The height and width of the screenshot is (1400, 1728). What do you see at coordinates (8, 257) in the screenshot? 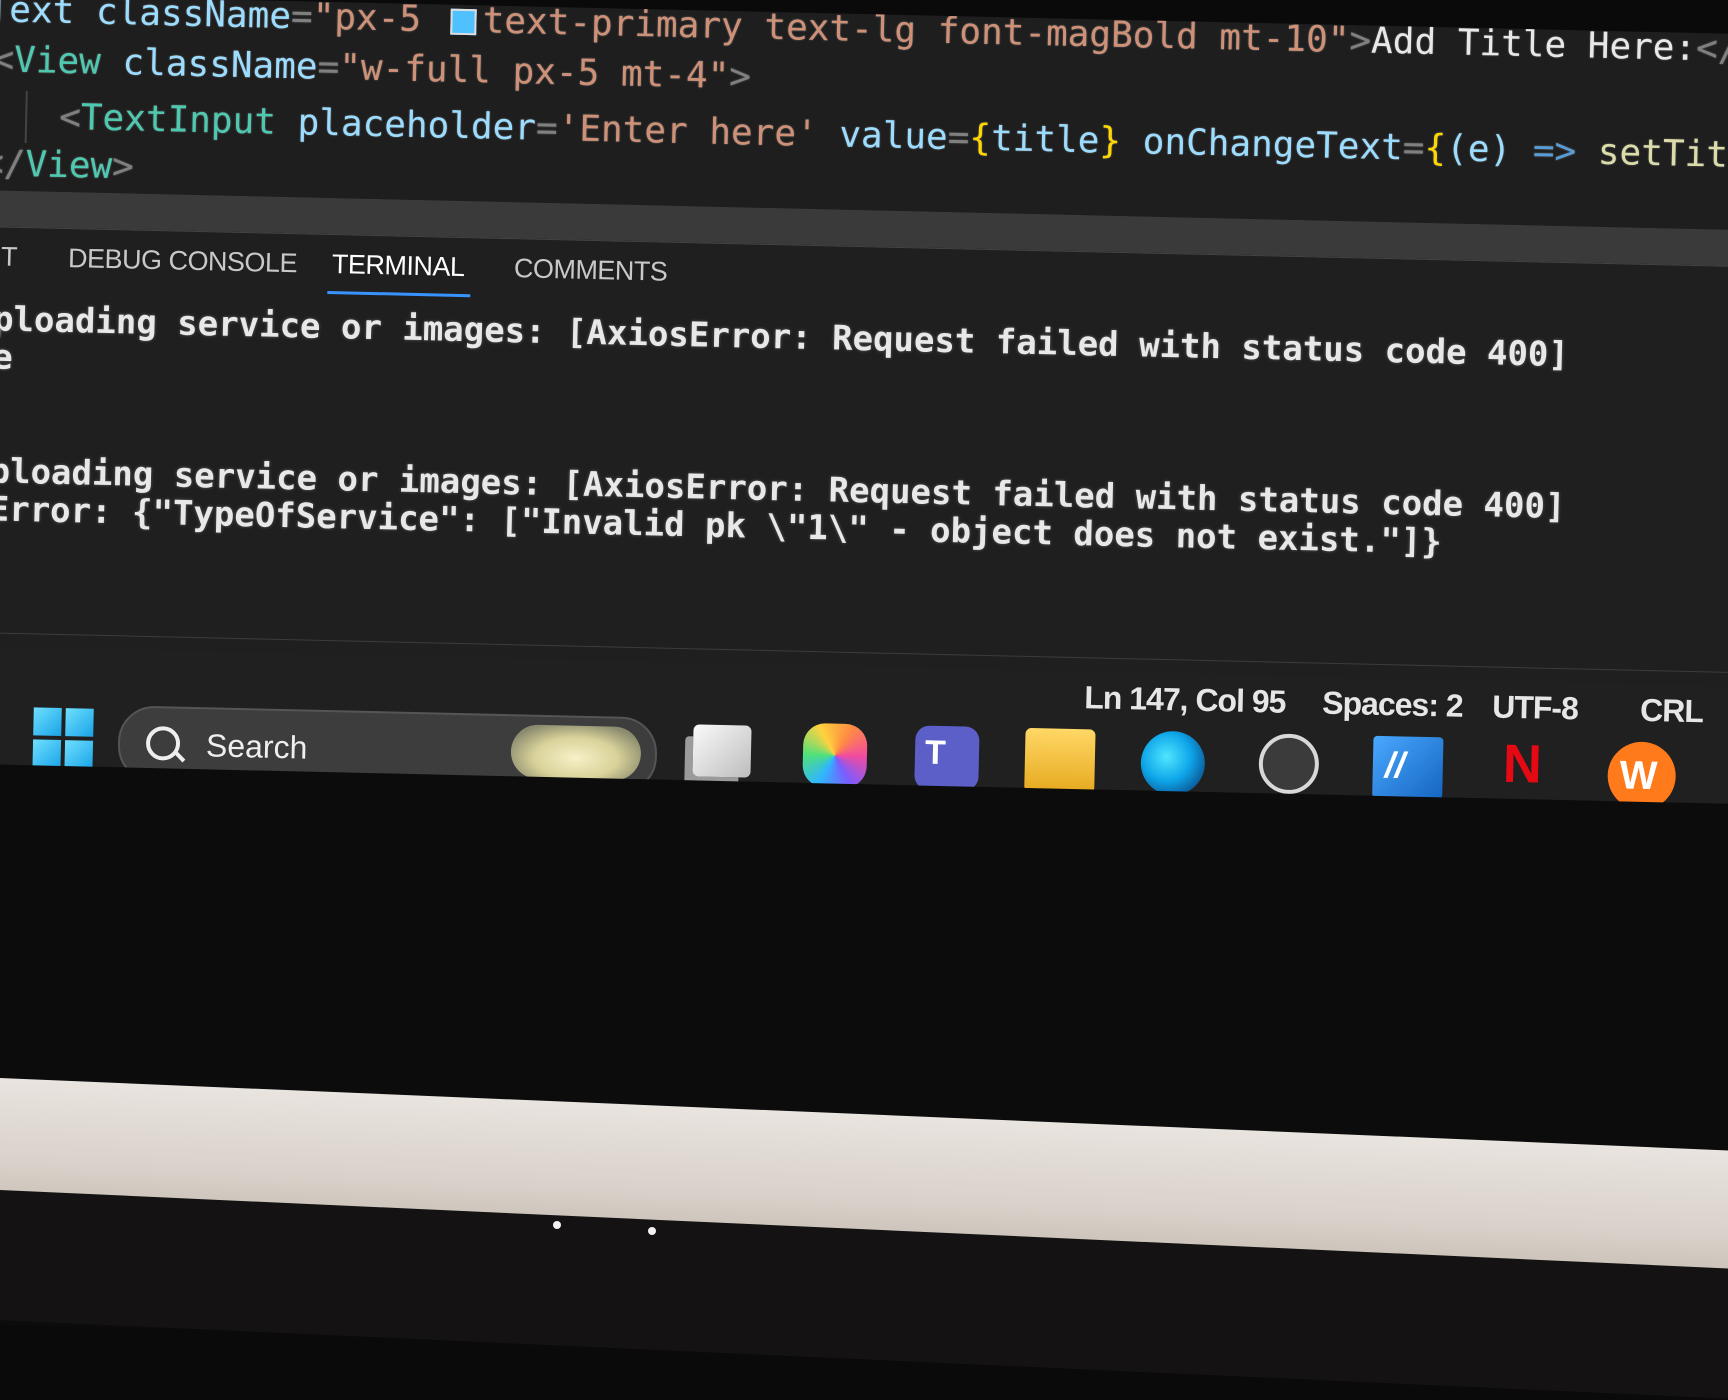
I see `tab-output: UT` at bounding box center [8, 257].